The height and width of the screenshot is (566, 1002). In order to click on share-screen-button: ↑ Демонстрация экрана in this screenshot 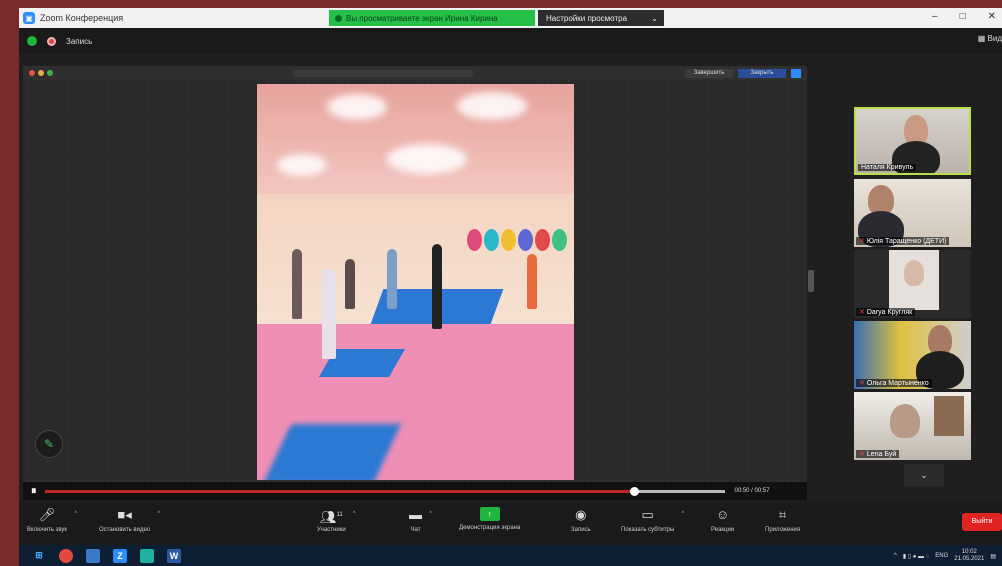, I will do `click(489, 519)`.